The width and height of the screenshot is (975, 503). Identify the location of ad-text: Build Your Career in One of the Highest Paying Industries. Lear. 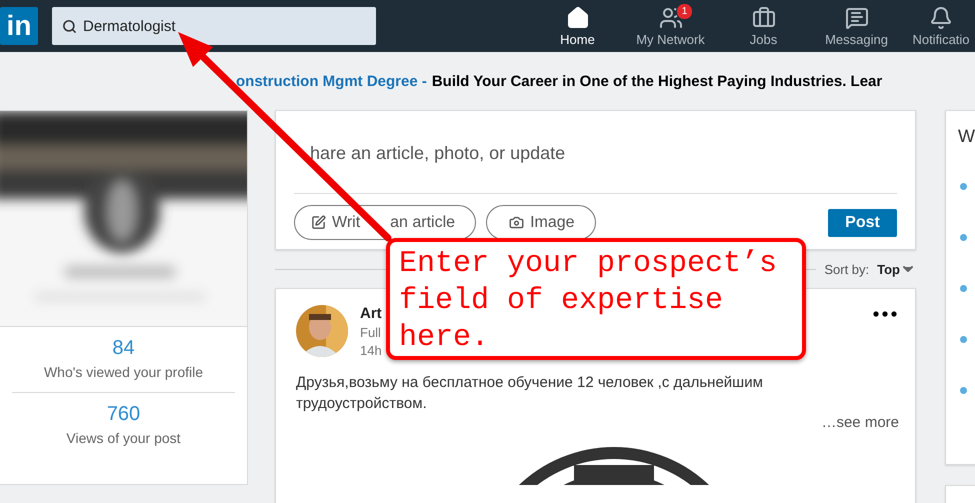
(657, 81).